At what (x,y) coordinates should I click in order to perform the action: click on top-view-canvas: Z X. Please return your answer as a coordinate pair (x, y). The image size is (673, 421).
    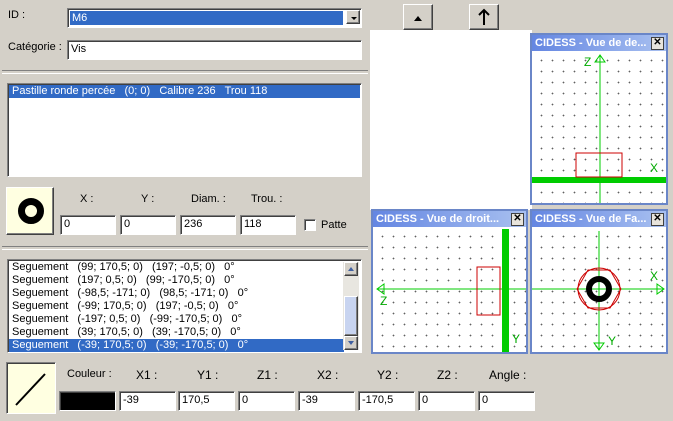
    Looking at the image, I should click on (599, 127).